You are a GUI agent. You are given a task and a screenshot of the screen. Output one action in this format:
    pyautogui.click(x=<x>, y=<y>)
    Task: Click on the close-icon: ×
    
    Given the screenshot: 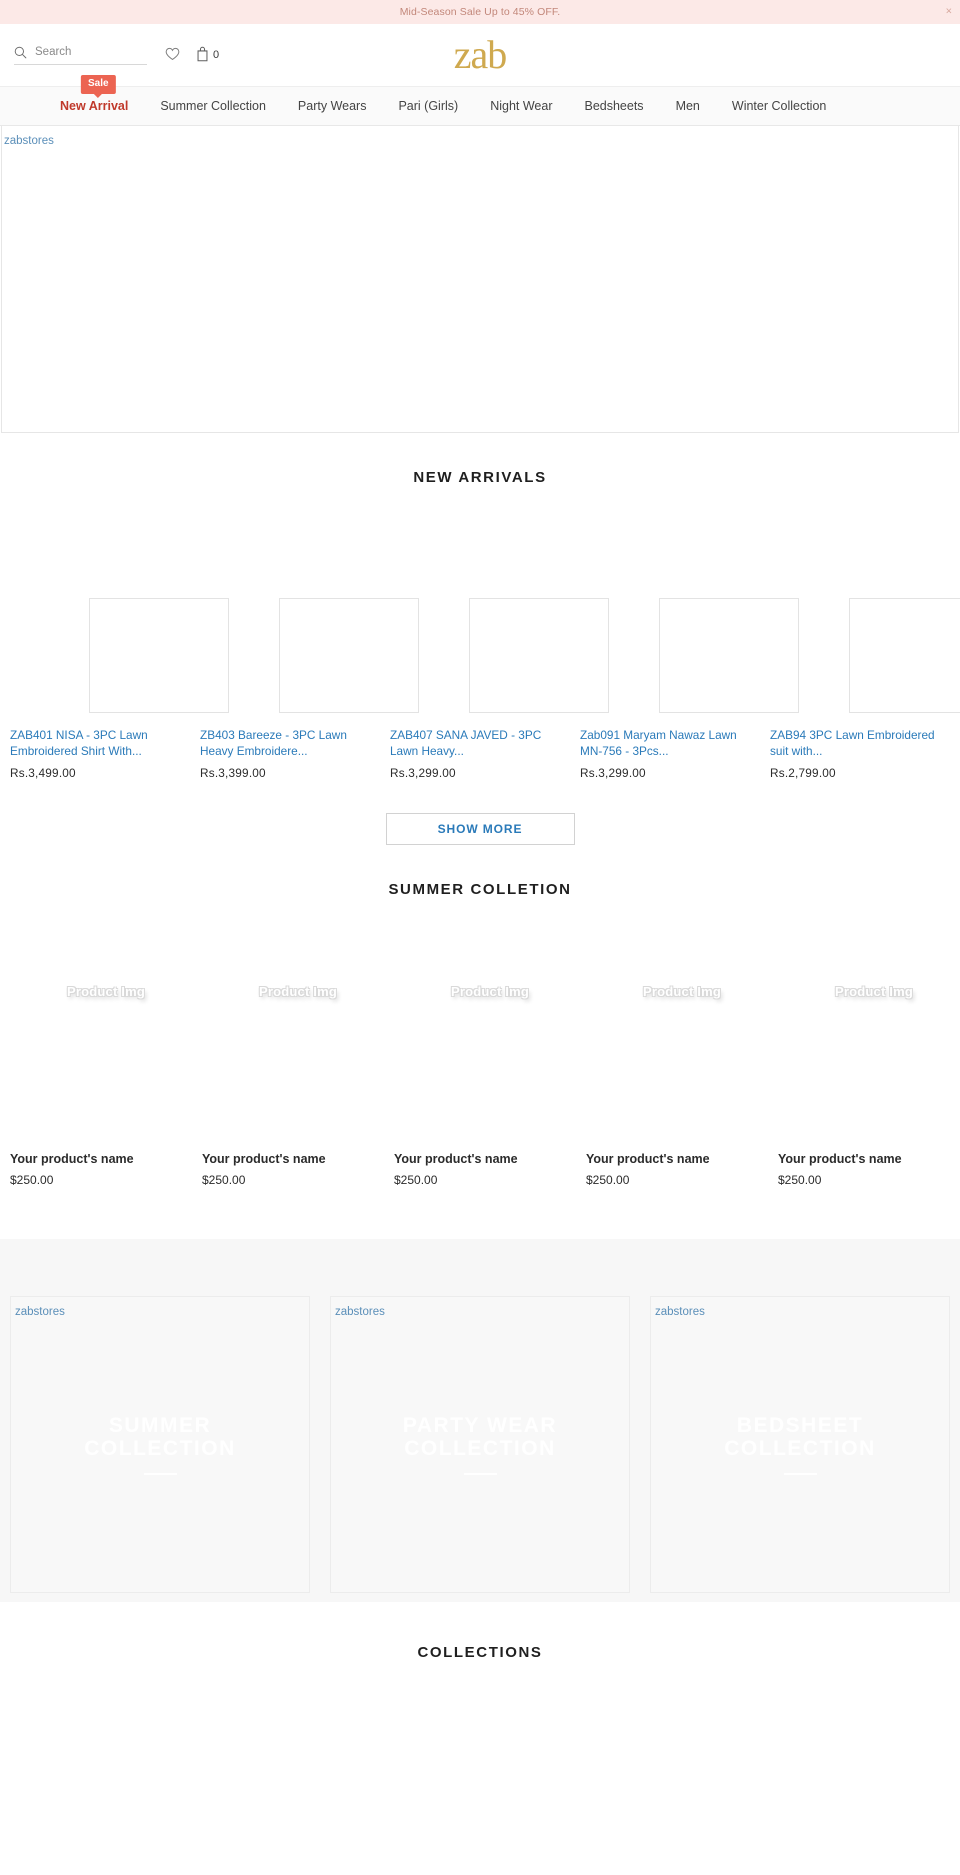 What is the action you would take?
    pyautogui.click(x=949, y=12)
    